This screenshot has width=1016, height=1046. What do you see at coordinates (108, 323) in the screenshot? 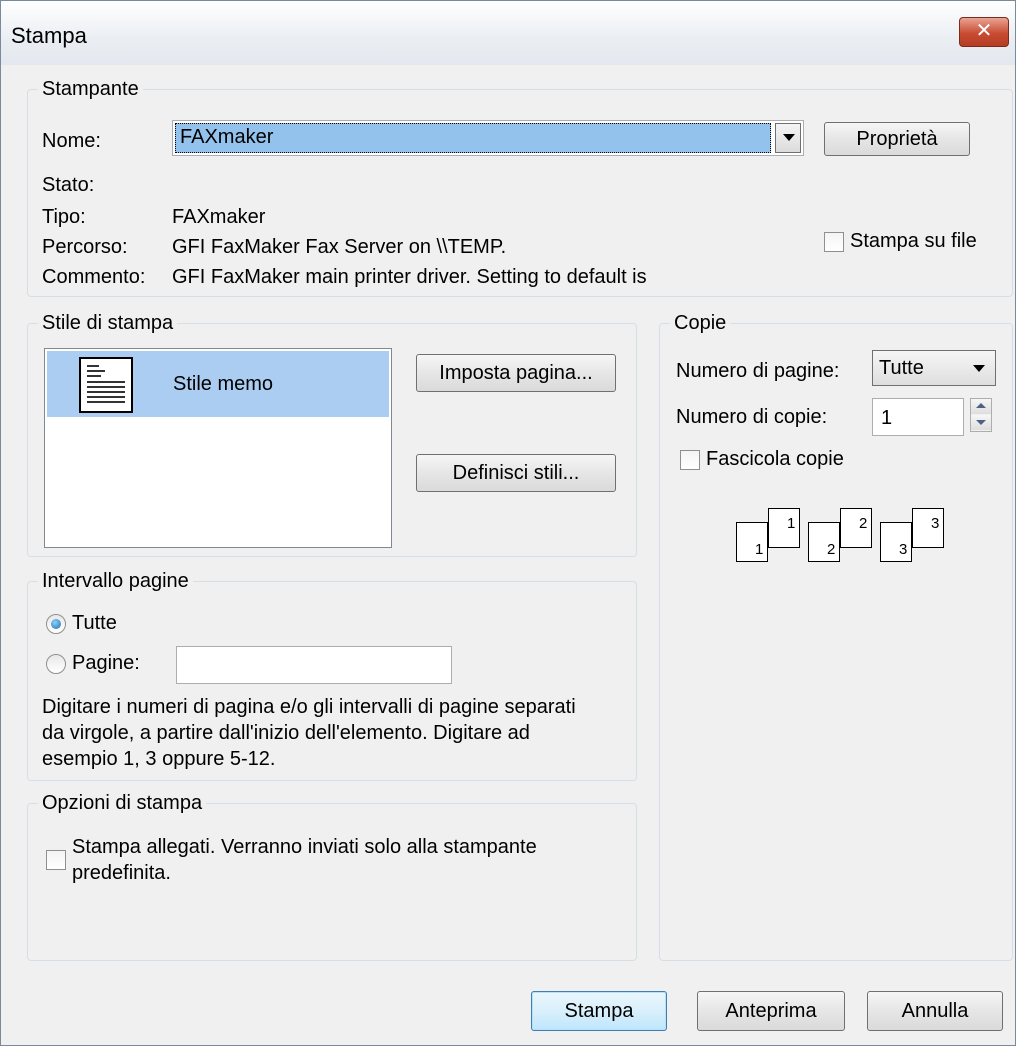
I see `print-style-legend: Stile di stampa` at bounding box center [108, 323].